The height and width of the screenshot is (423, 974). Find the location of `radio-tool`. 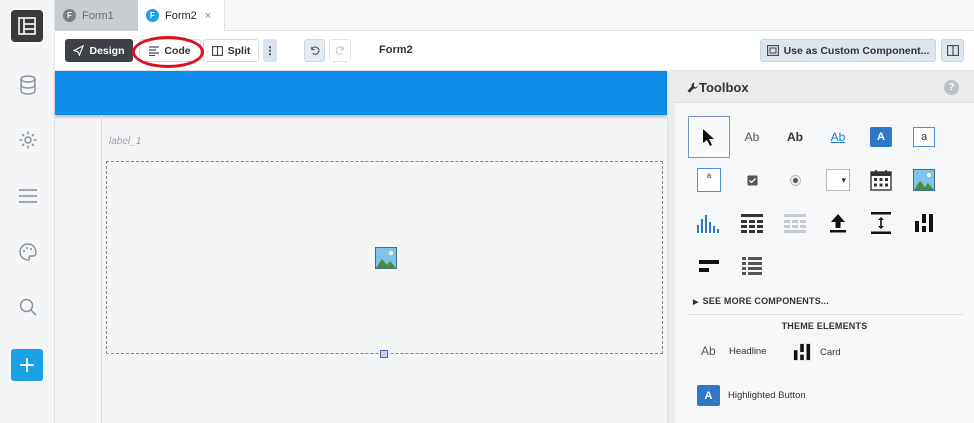

radio-tool is located at coordinates (795, 180).